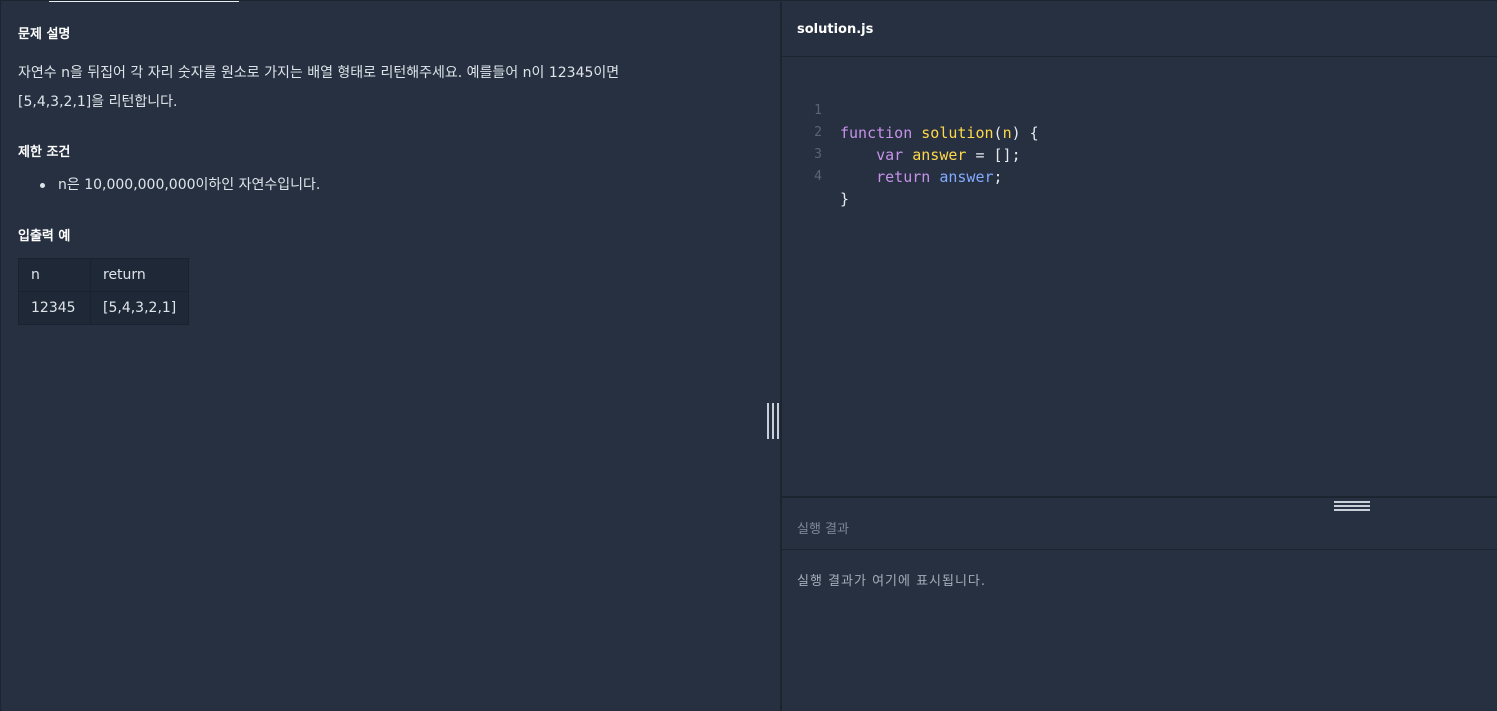 This screenshot has height=711, width=1497. What do you see at coordinates (98, 102) in the screenshot?
I see `description-line-2: [5,4,3,2,1]을 리턴합니다.` at bounding box center [98, 102].